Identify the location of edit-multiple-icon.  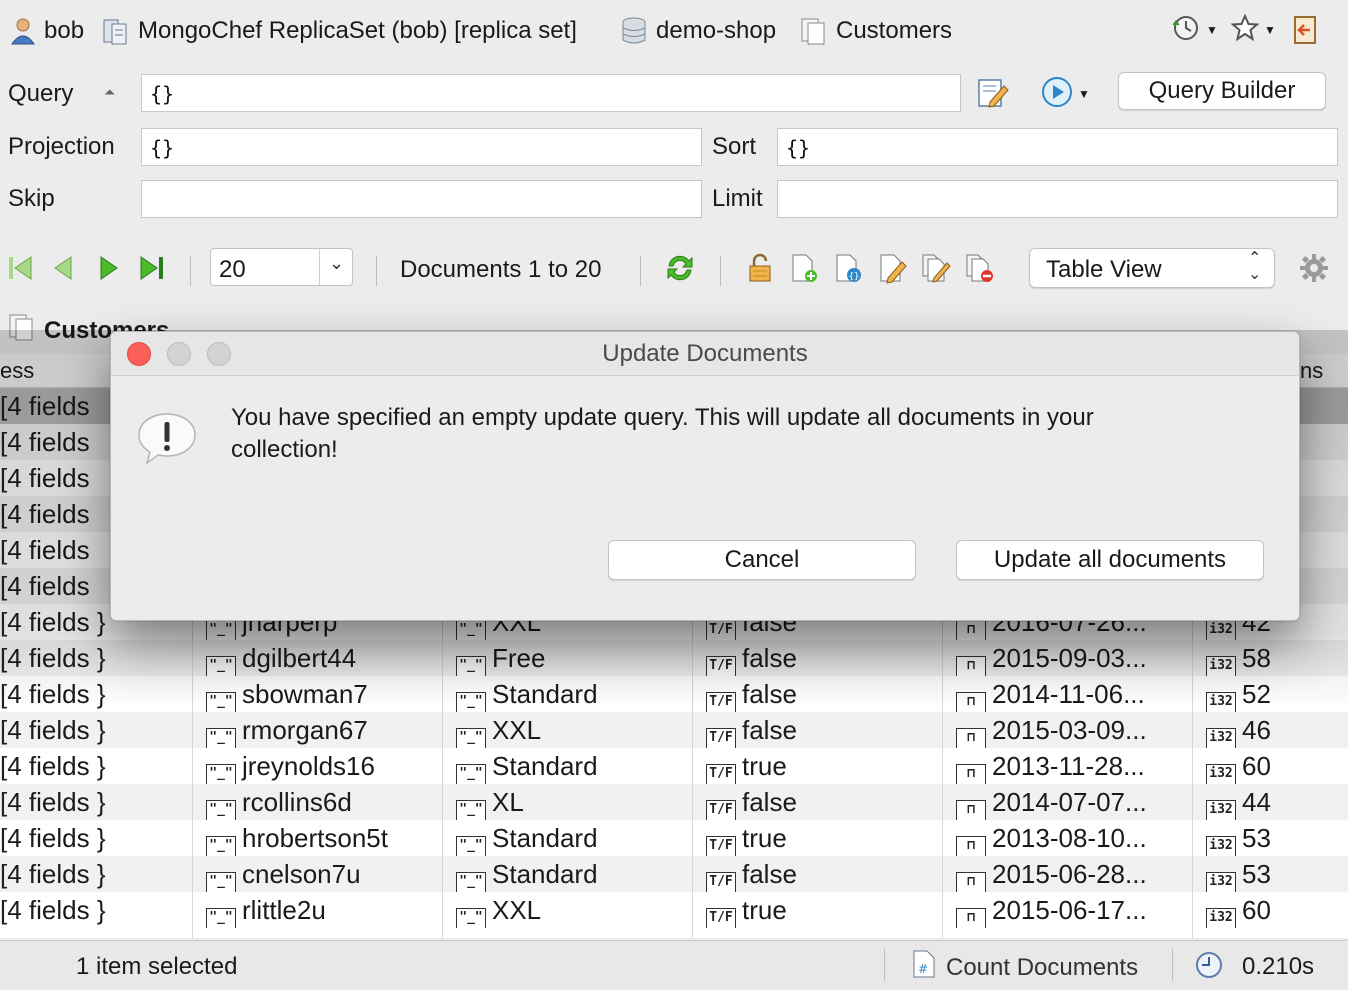
(936, 270).